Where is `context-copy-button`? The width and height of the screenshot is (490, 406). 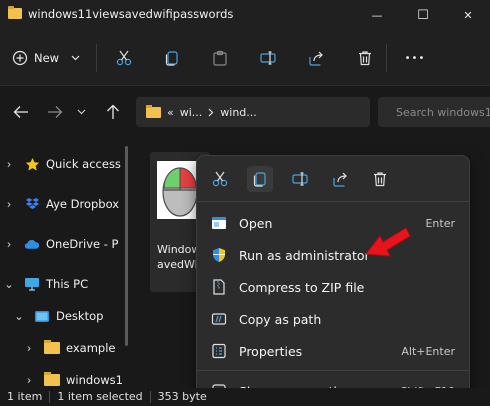 context-copy-button is located at coordinates (260, 179).